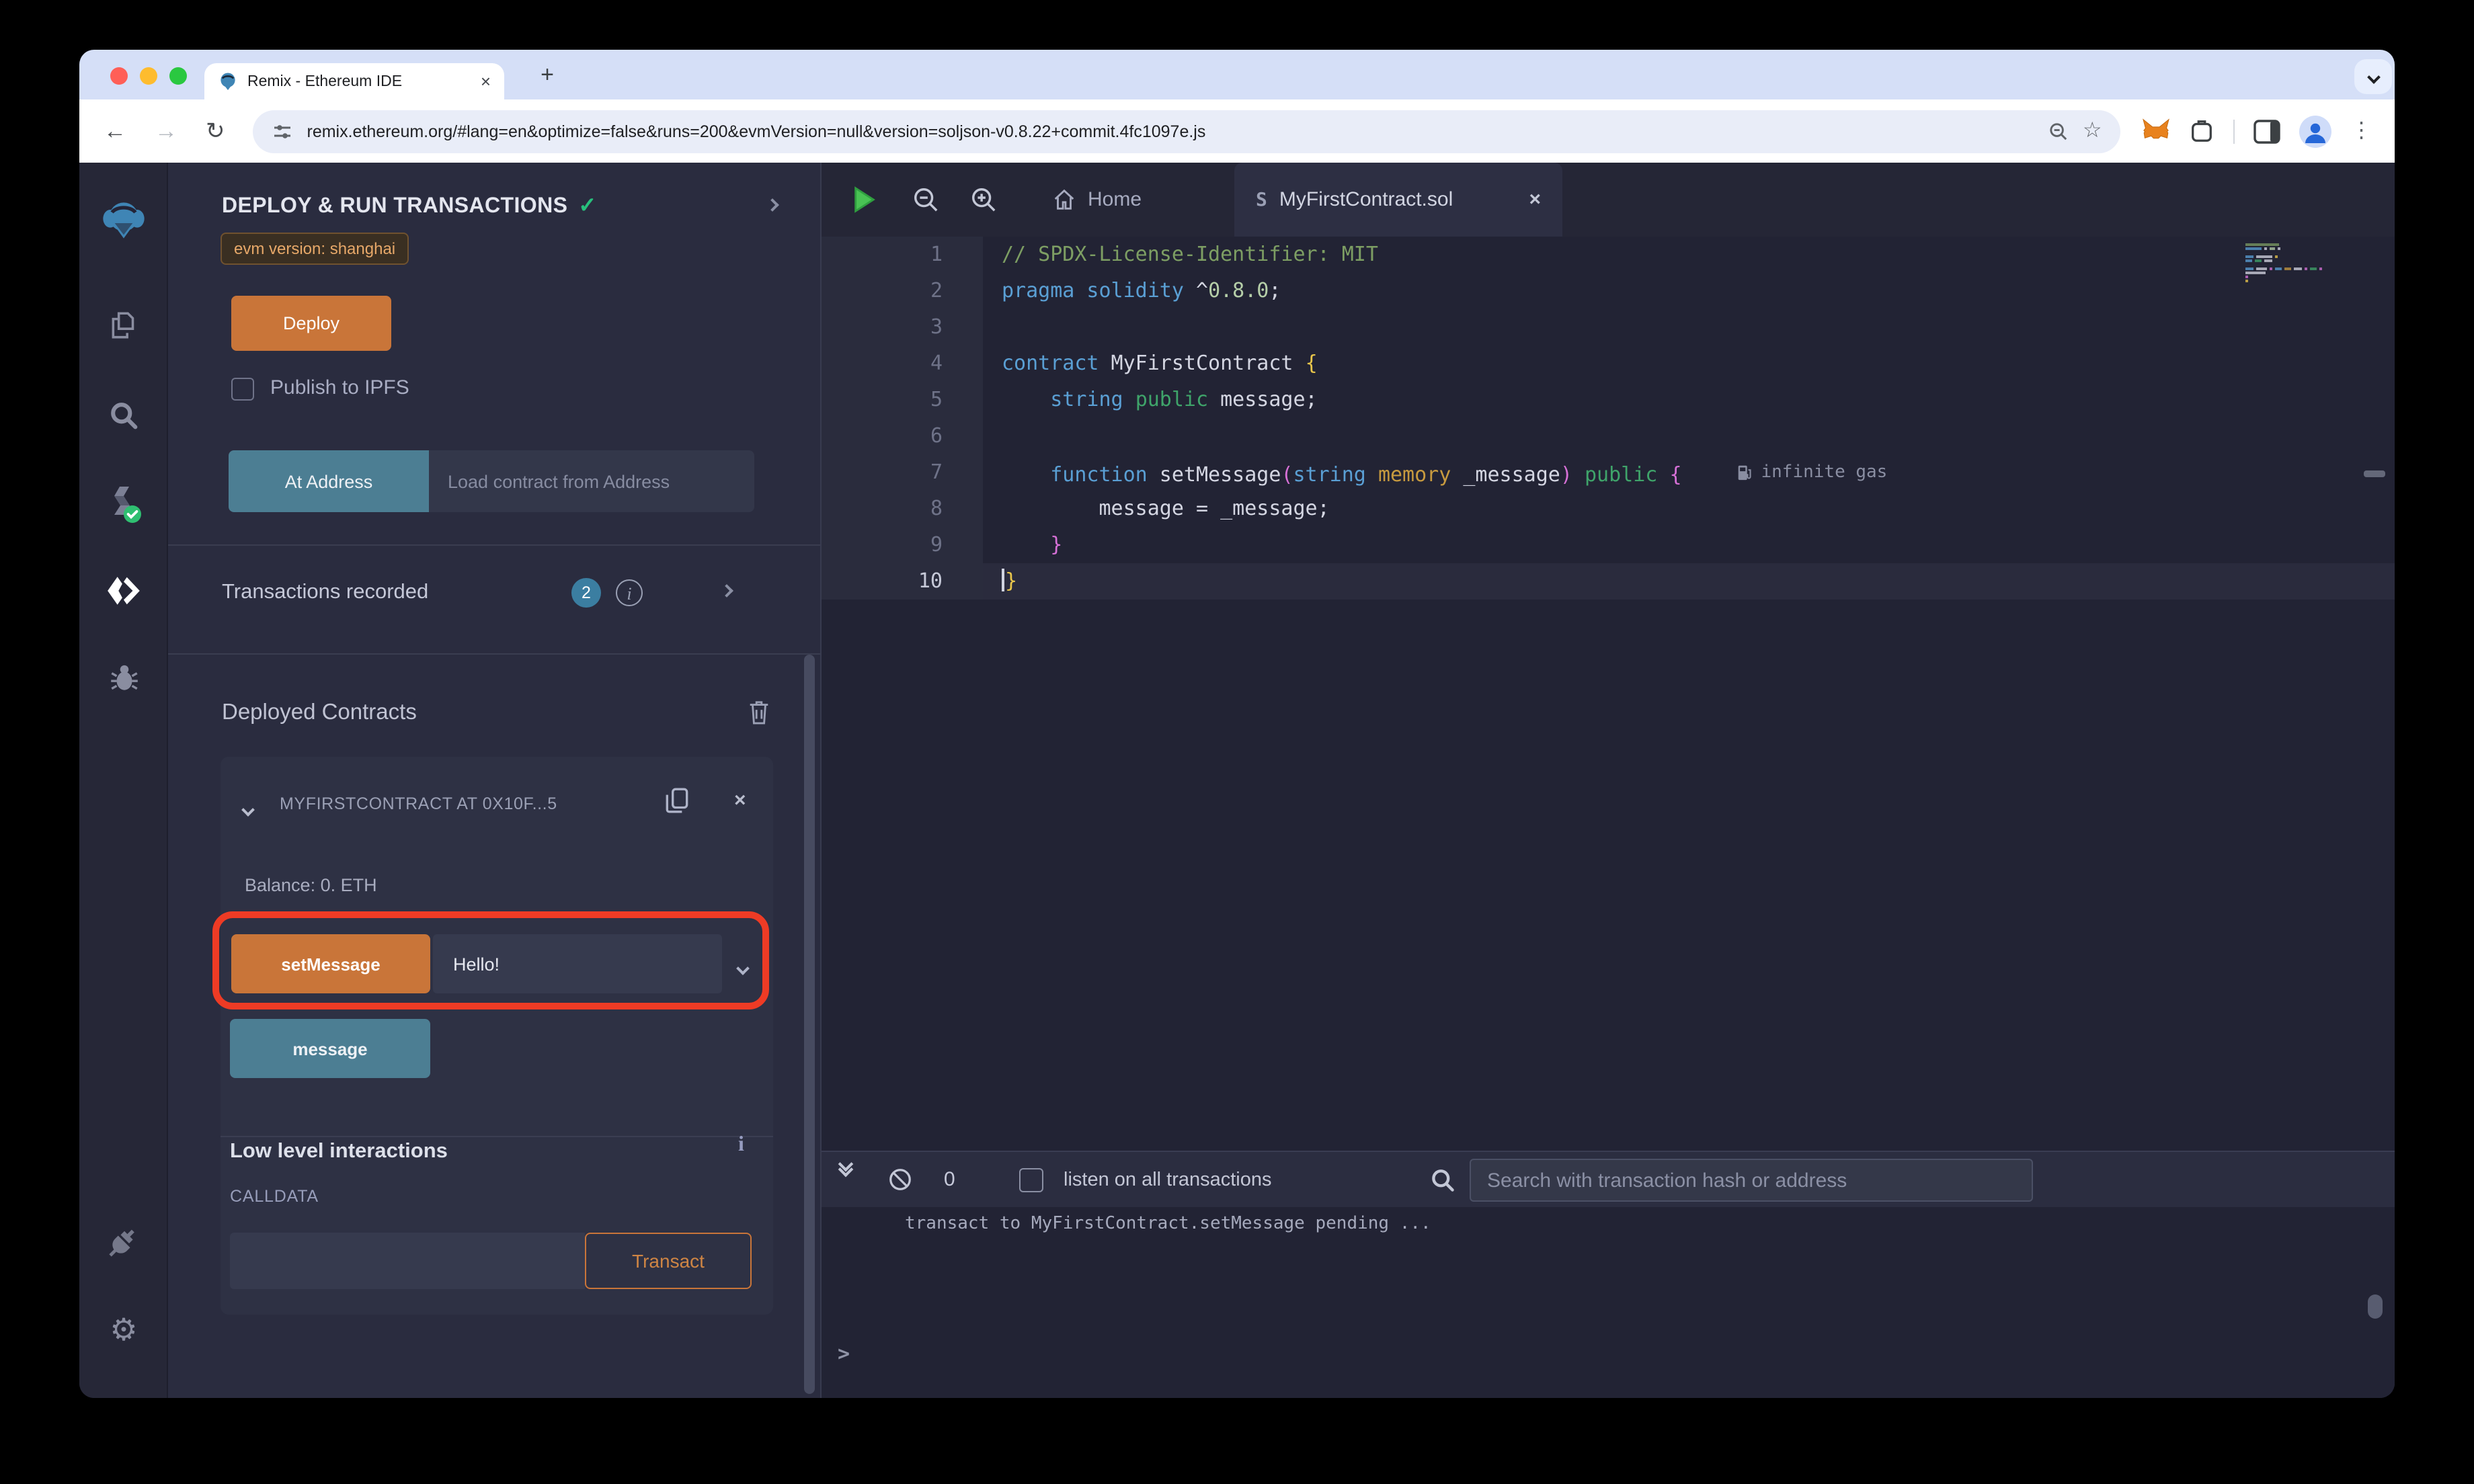 The height and width of the screenshot is (1484, 2474). What do you see at coordinates (354, 81) in the screenshot?
I see `browser-tab: Remix - Ethereum IDE ×` at bounding box center [354, 81].